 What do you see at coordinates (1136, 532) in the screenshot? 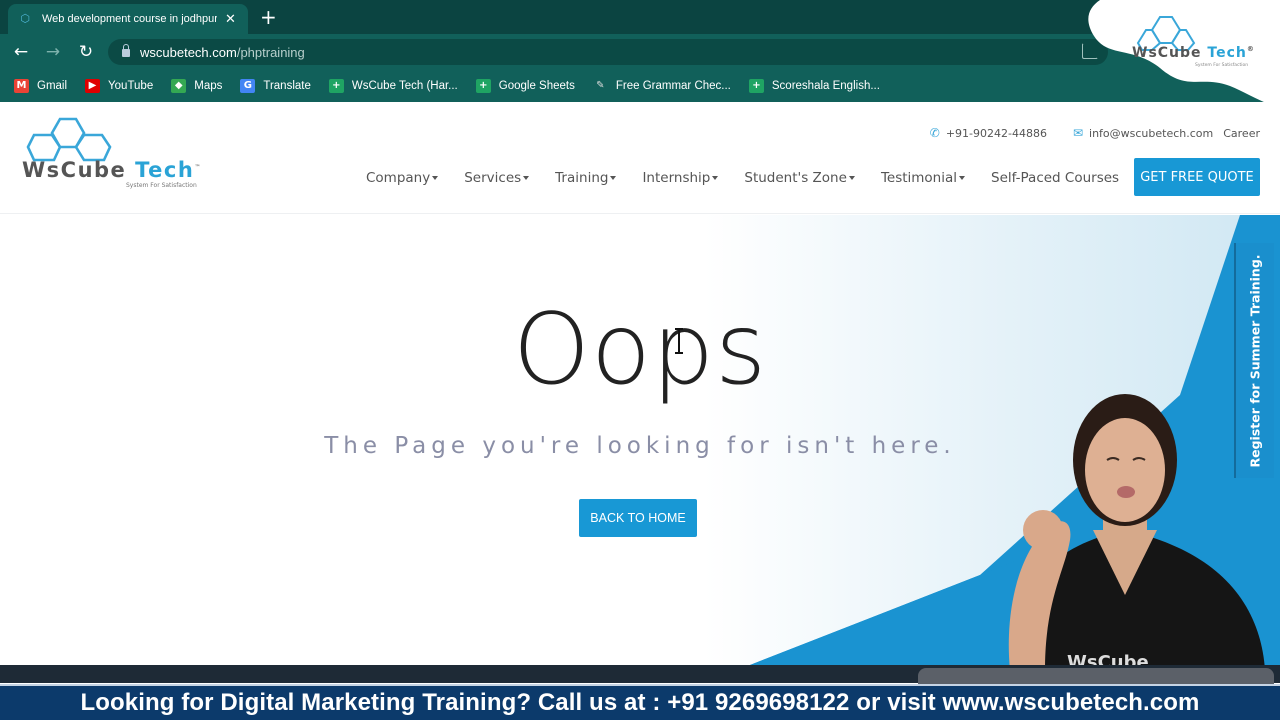
I see `presenter-video-overlay: WsCube` at bounding box center [1136, 532].